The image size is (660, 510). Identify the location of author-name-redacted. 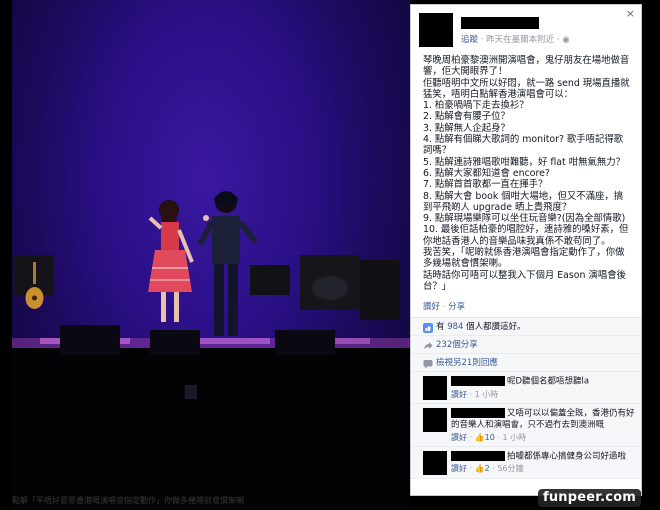
(500, 23).